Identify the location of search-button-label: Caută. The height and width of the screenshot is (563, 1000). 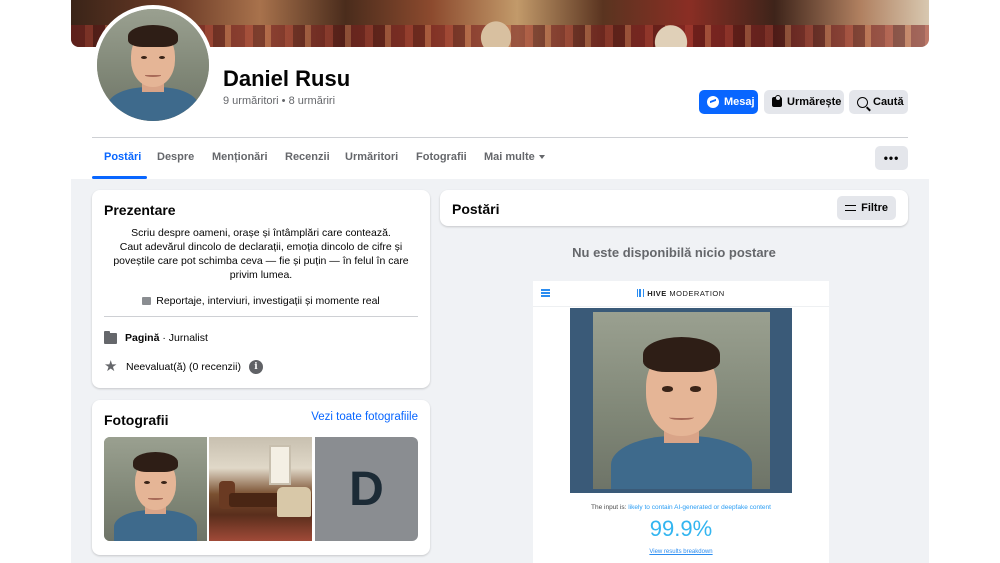
(888, 102).